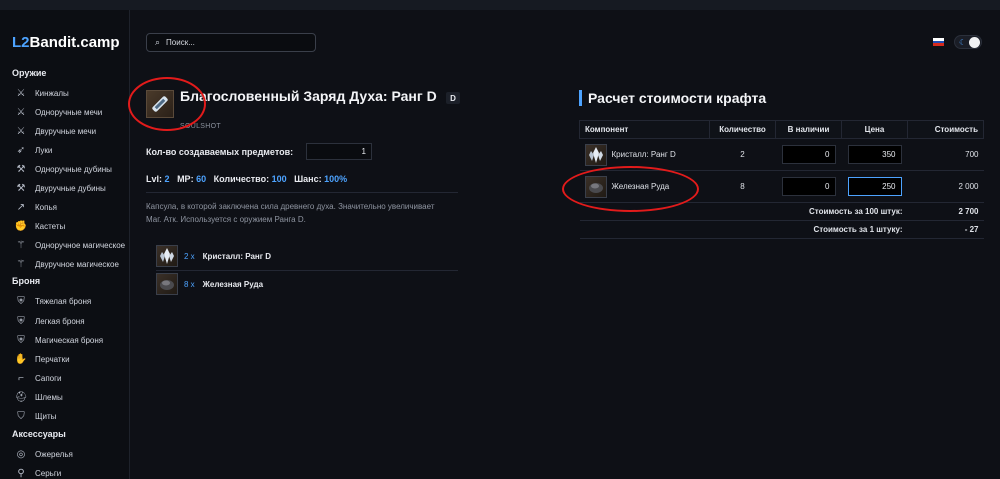  I want to click on bow-icon: ➶, so click(21, 150).